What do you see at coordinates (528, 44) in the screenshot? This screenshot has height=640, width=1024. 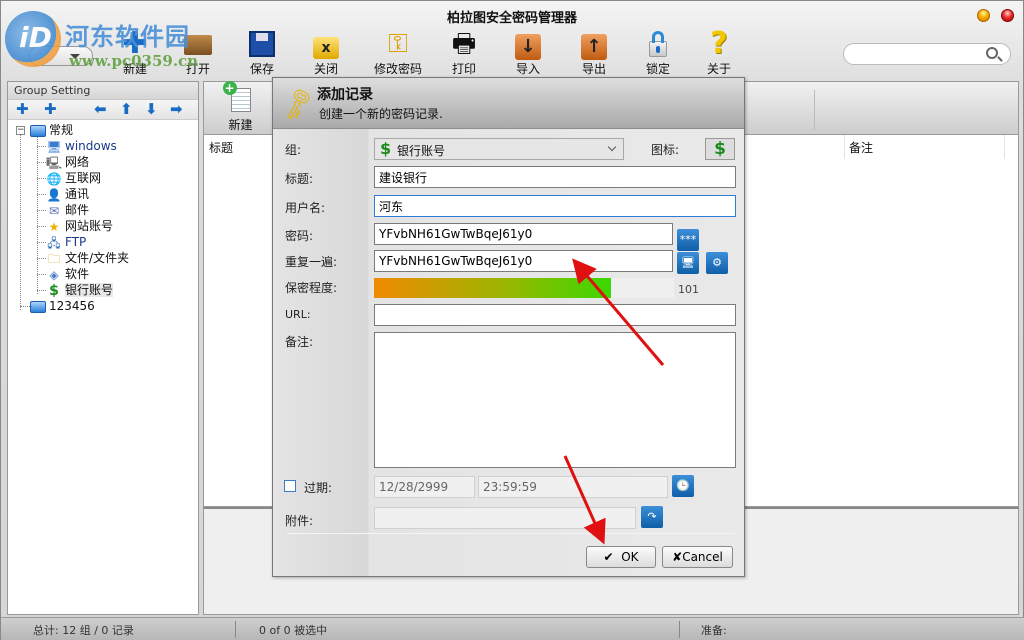 I see `import-icon: ↓` at bounding box center [528, 44].